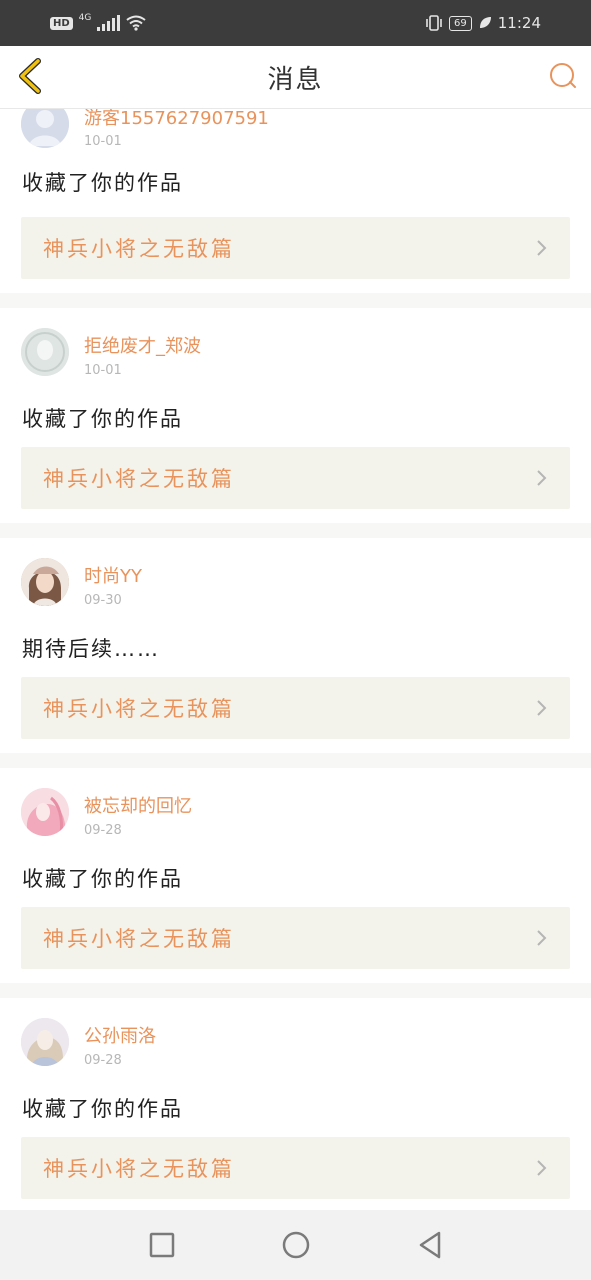 The height and width of the screenshot is (1280, 591). What do you see at coordinates (85, 18) in the screenshot?
I see `network-type: 4G` at bounding box center [85, 18].